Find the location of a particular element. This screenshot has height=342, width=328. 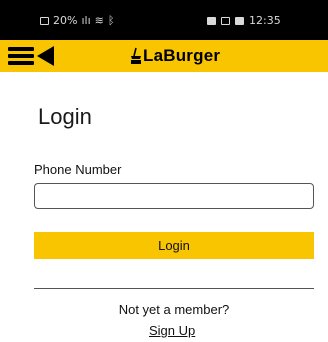

divider is located at coordinates (174, 288).